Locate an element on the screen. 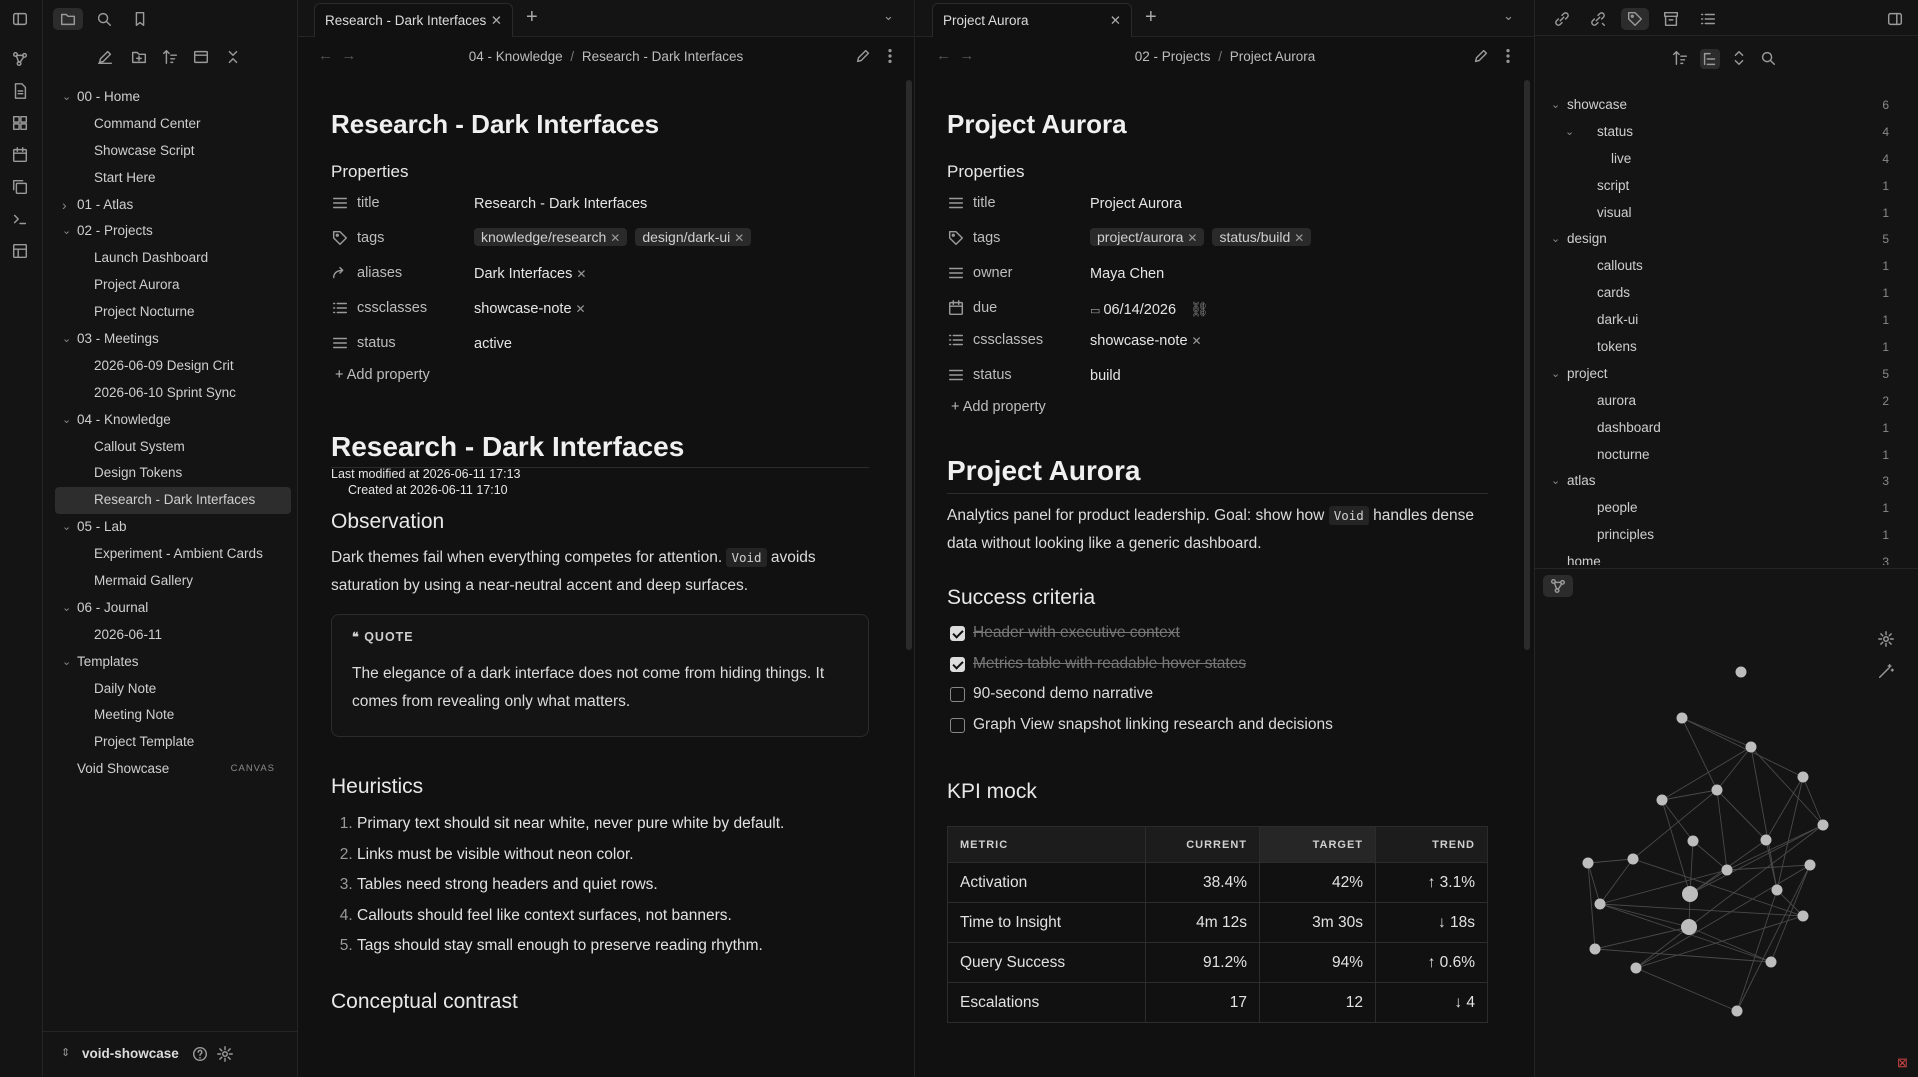  archive-icon is located at coordinates (1671, 19).